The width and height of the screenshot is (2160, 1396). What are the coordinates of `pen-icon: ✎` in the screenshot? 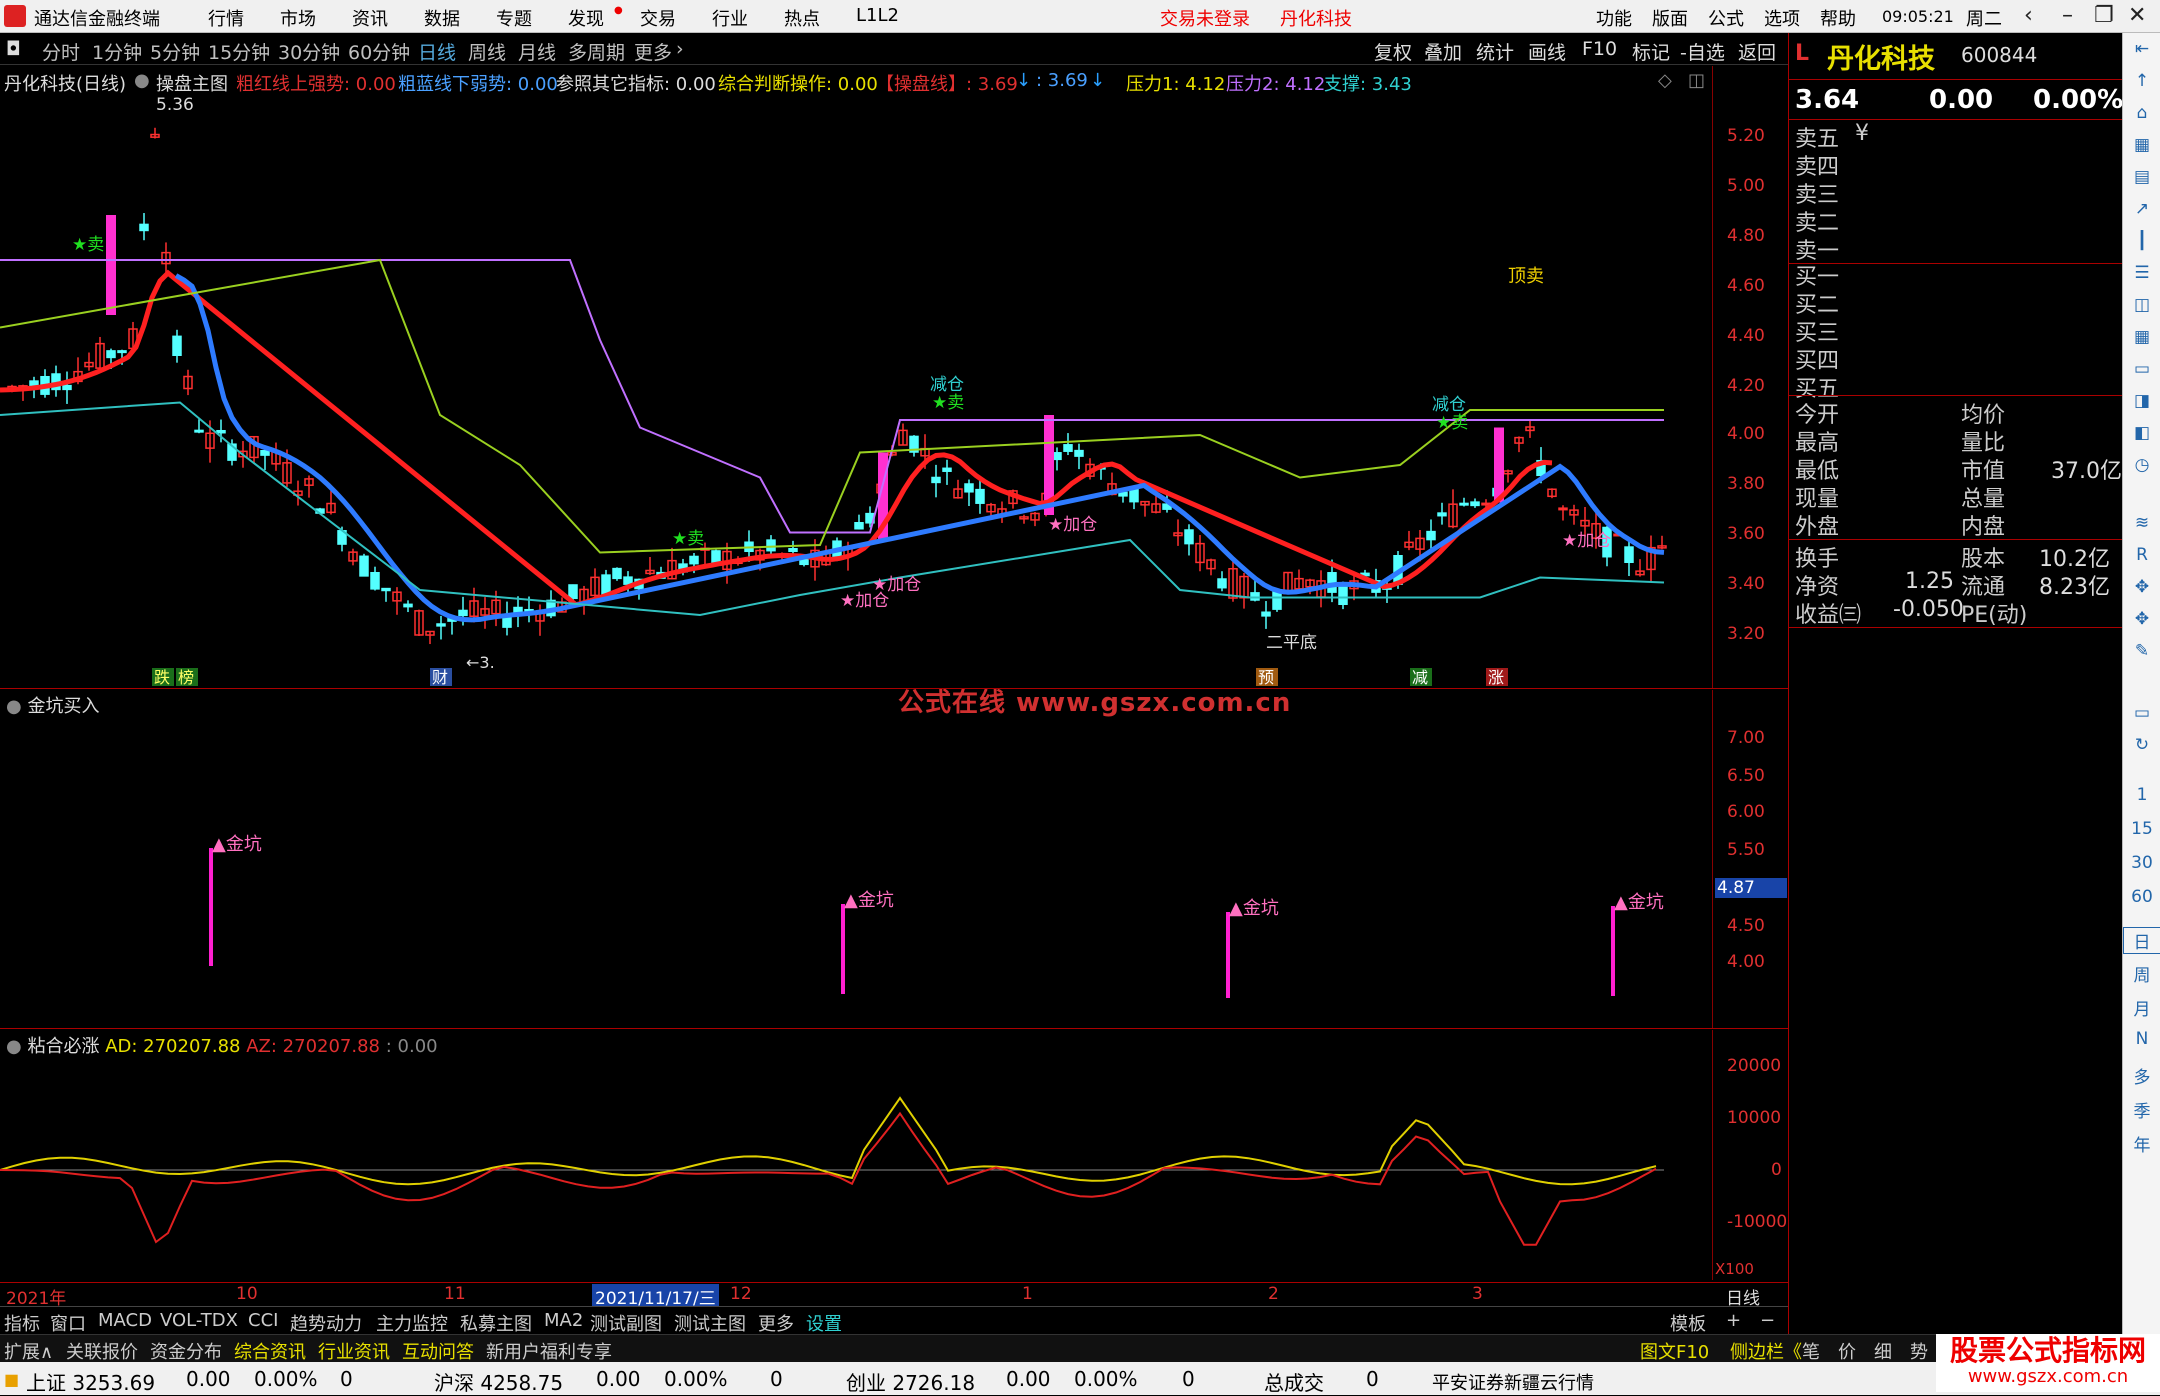 It's located at (2141, 651).